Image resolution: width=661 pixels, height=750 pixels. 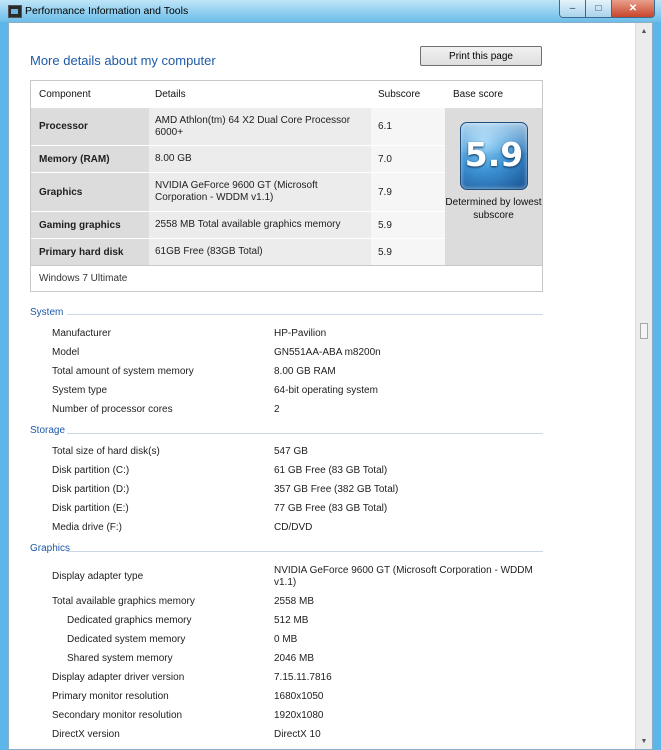 I want to click on detail-label: DirectX version, so click(x=86, y=734).